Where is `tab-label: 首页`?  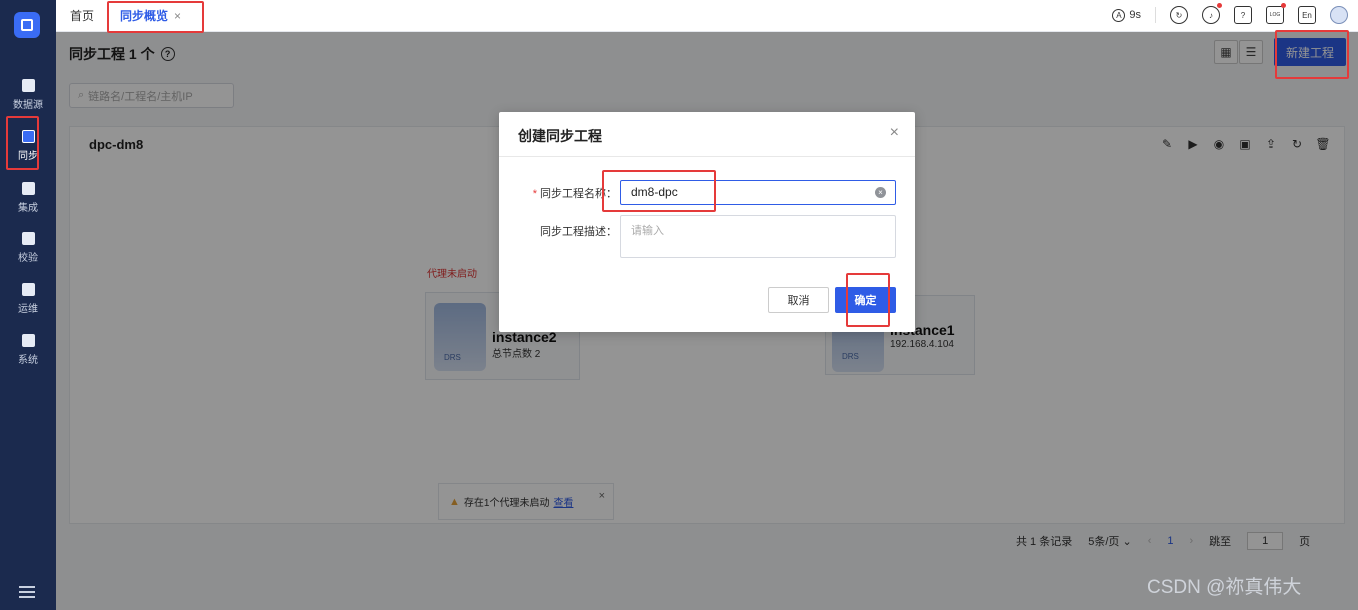
tab-label: 首页 is located at coordinates (82, 16).